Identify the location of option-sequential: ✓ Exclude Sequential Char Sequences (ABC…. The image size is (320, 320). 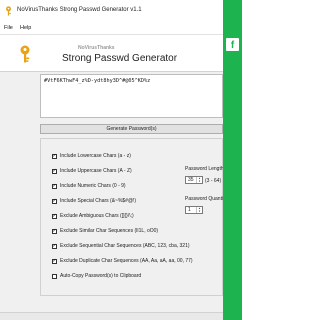
(121, 246).